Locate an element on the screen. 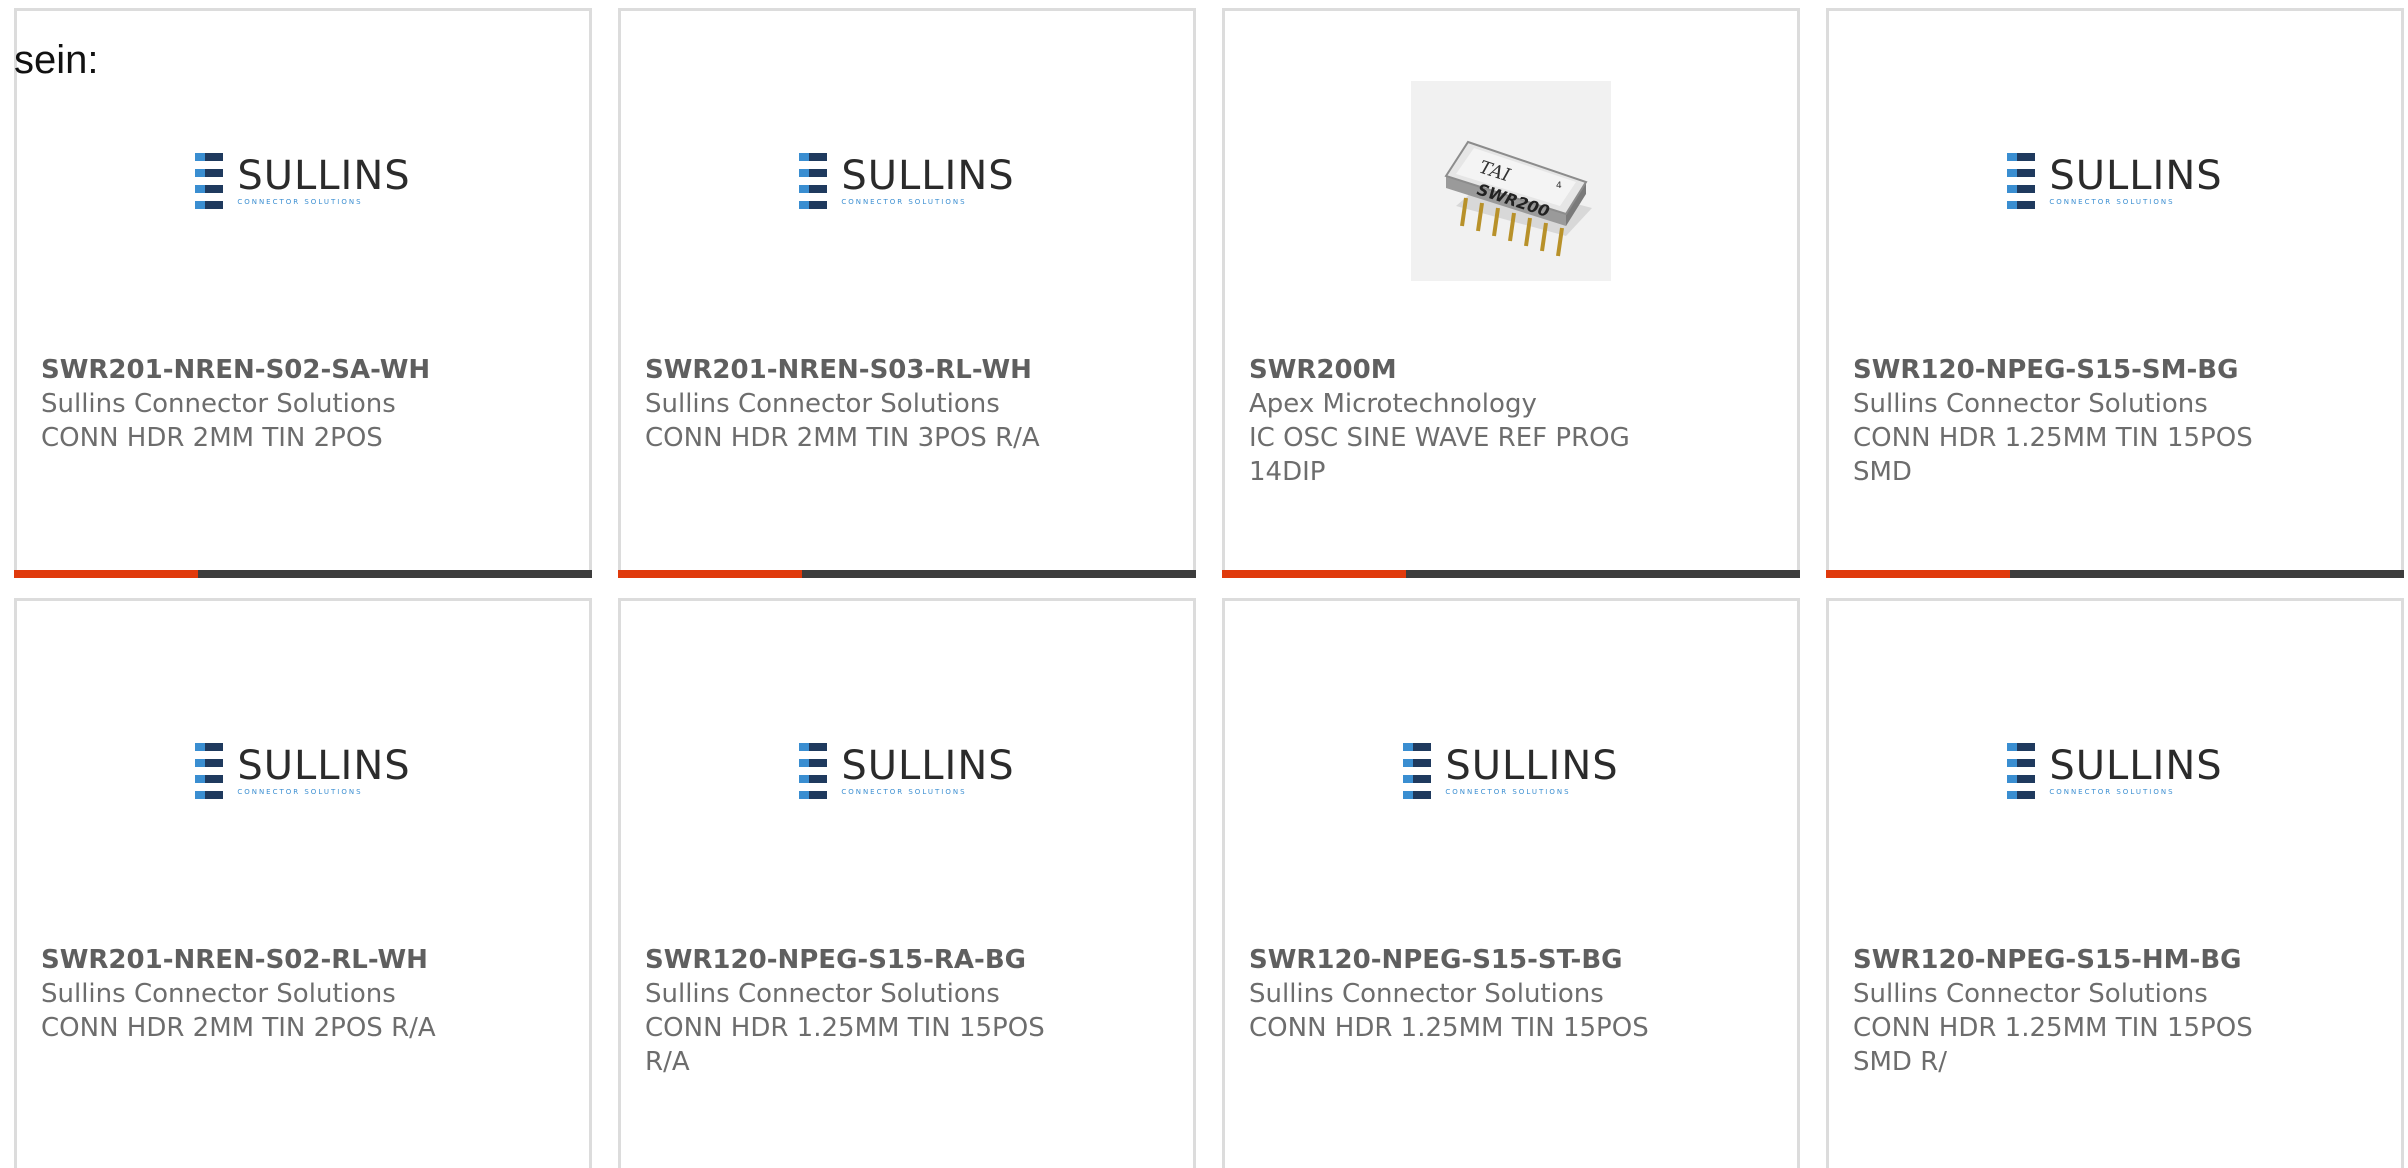  description: IC OSC SINE WAVE REF PROG 14DIP is located at coordinates (1439, 455).